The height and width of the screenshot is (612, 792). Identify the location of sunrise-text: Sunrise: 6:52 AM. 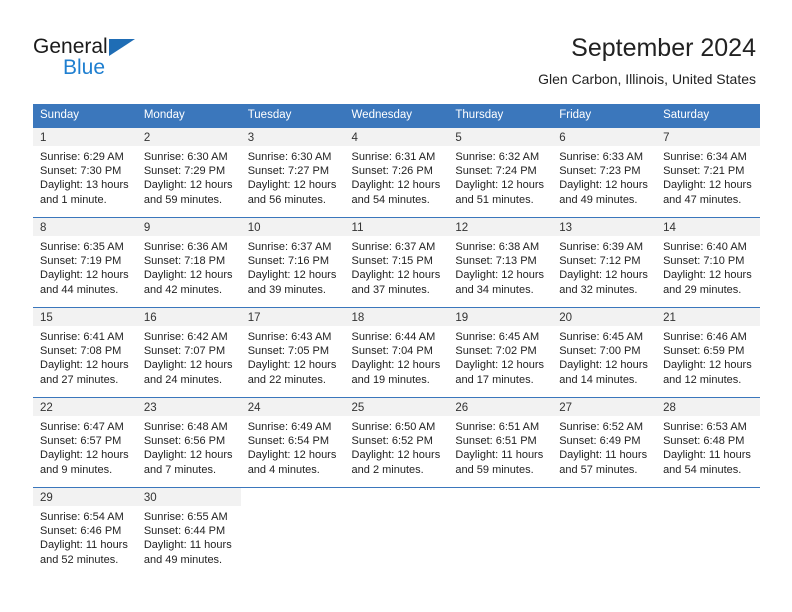
(601, 427).